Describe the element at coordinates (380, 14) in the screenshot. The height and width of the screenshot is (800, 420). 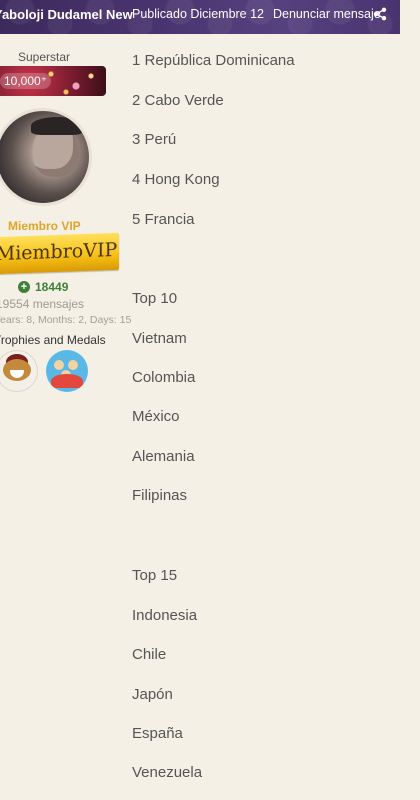
I see `share-icon` at that location.